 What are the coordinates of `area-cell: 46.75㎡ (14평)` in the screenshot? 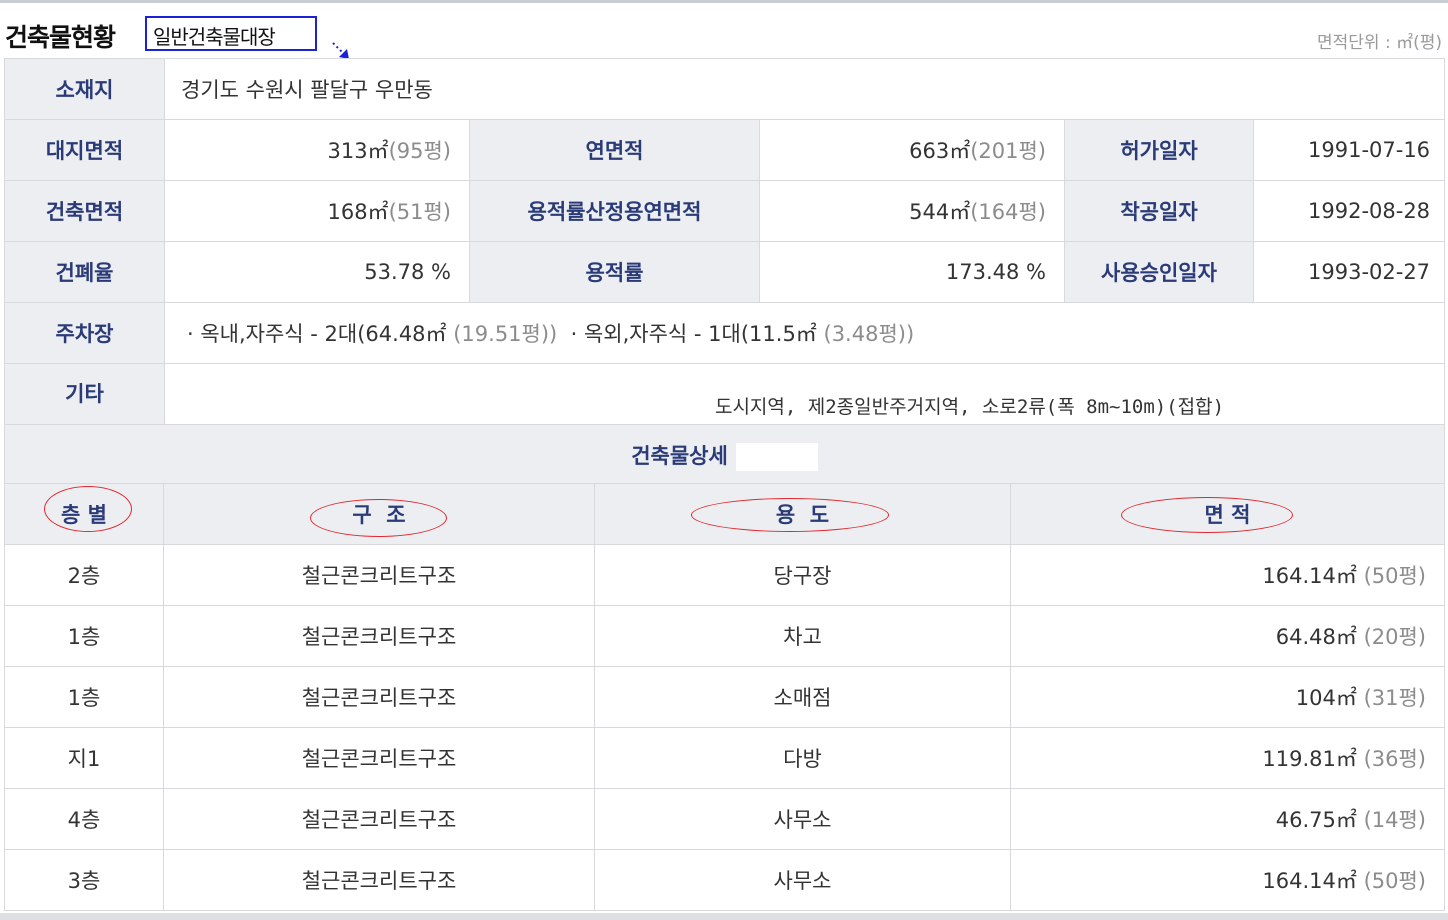 It's located at (1227, 819).